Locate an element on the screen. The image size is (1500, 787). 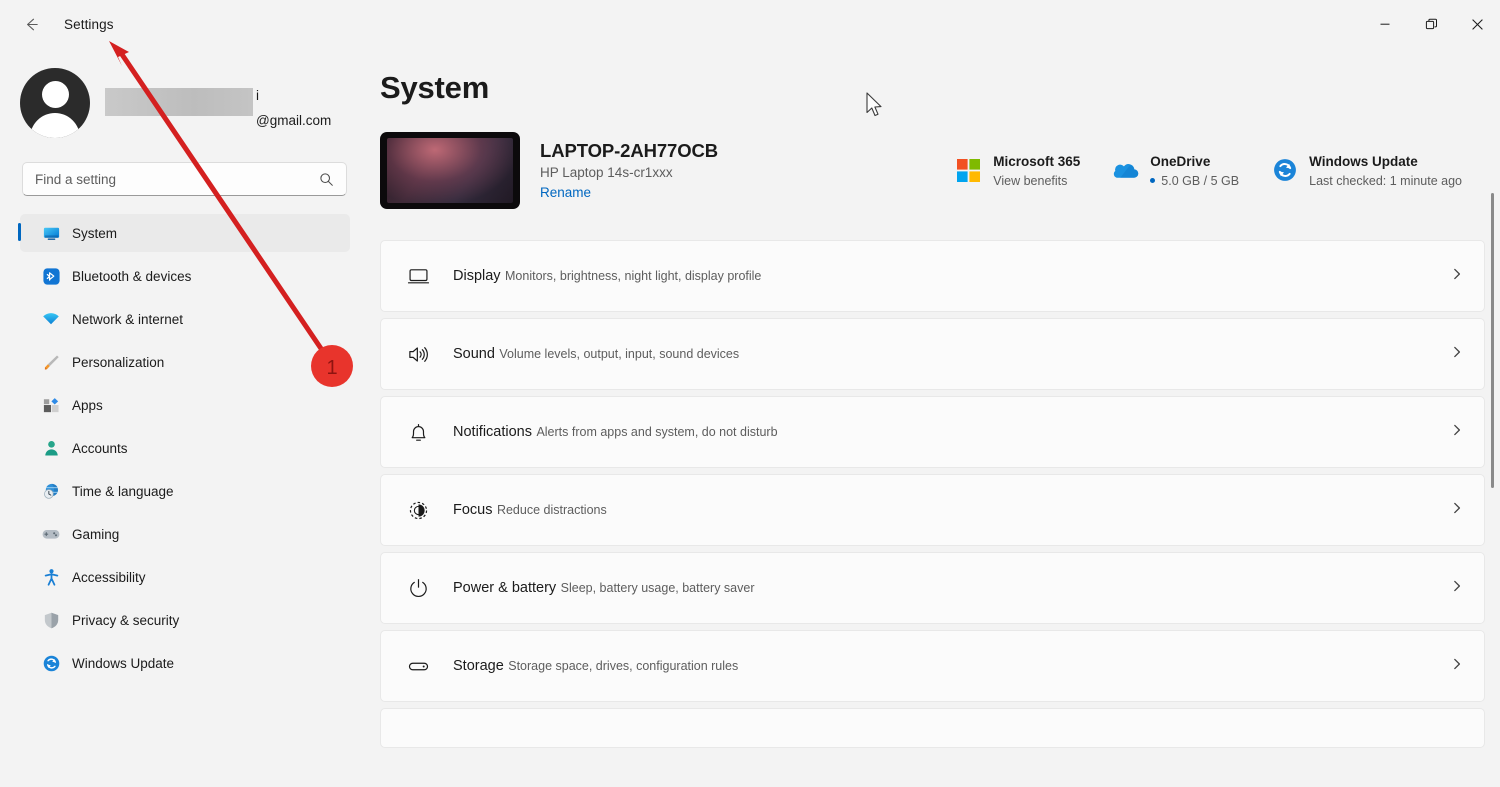
sidebar-item-label: Windows Update is located at coordinates (123, 663).